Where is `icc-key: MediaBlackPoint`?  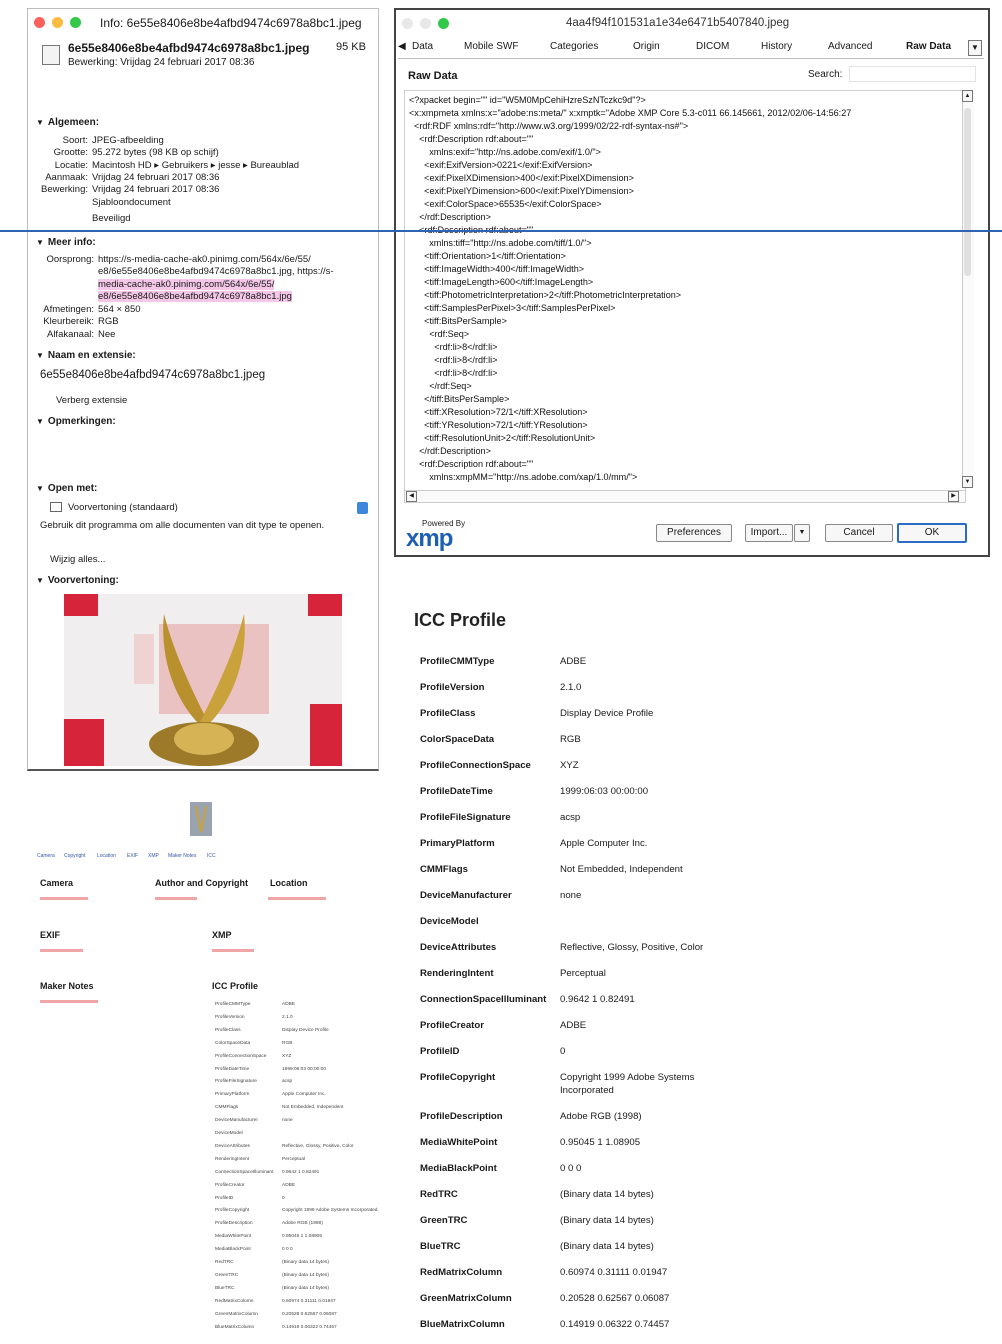 icc-key: MediaBlackPoint is located at coordinates (458, 1168).